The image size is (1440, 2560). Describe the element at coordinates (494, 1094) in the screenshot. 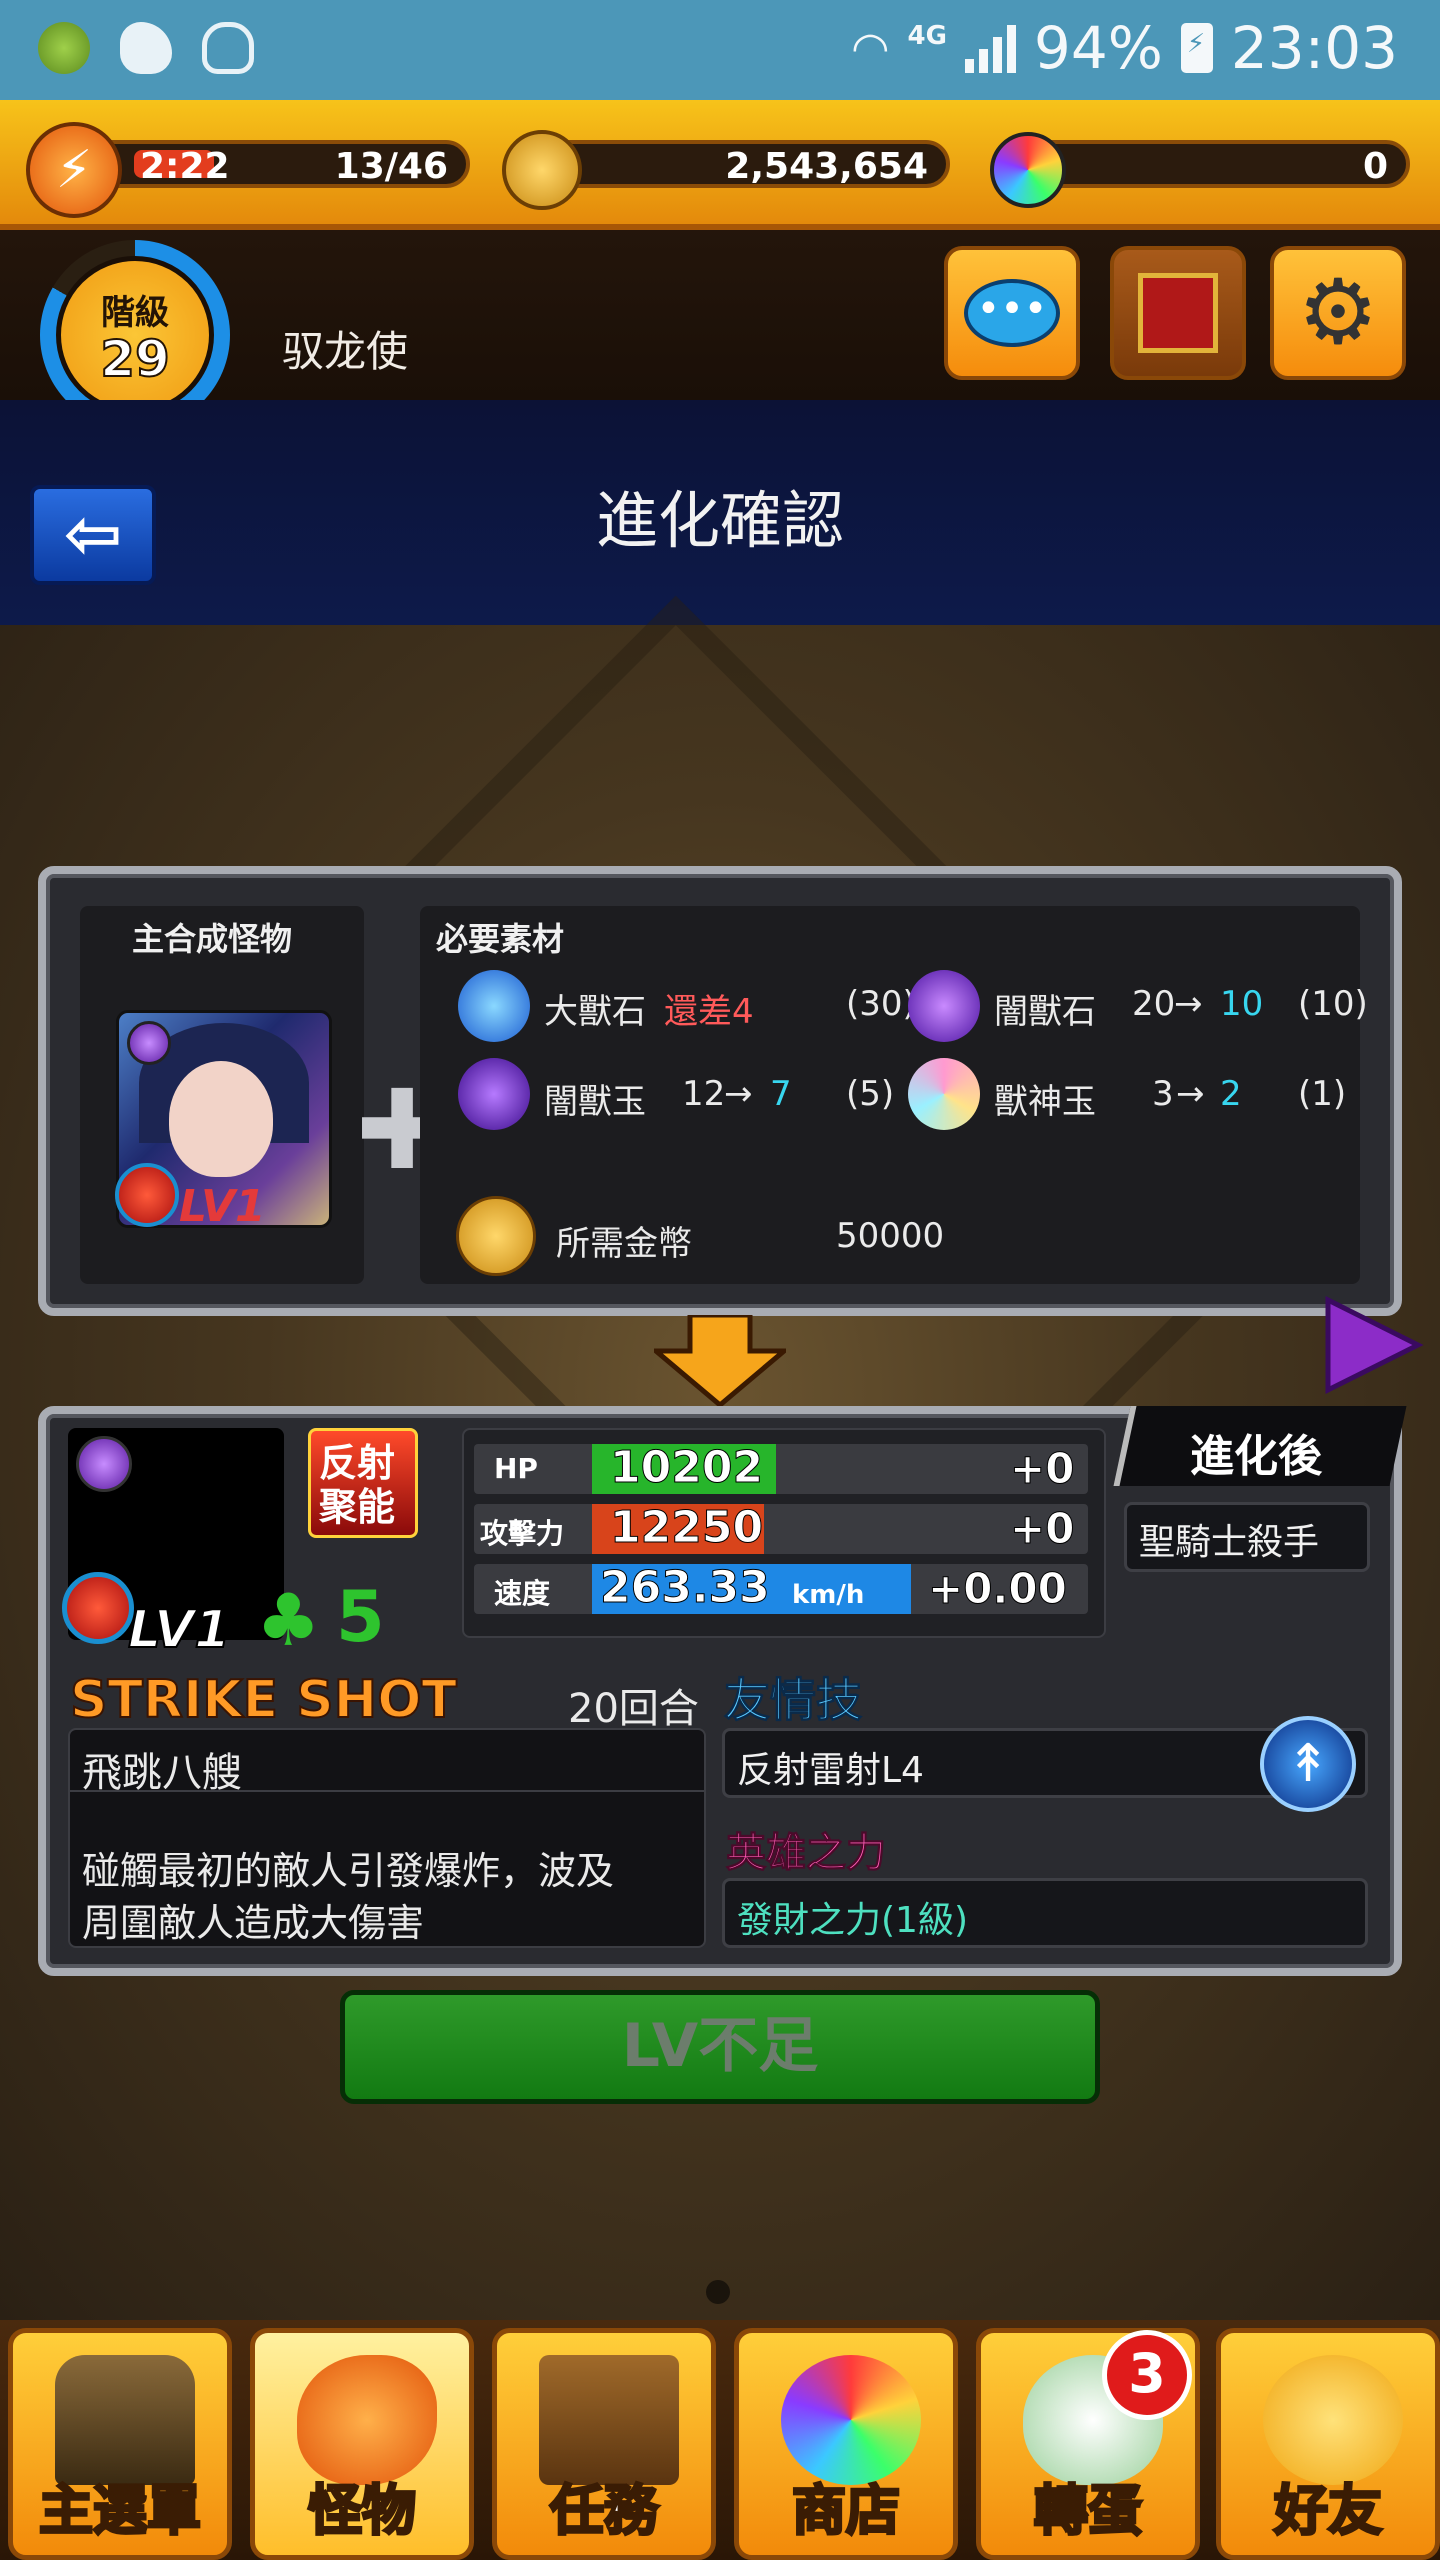

I see `dark-beast-orb-icon` at that location.